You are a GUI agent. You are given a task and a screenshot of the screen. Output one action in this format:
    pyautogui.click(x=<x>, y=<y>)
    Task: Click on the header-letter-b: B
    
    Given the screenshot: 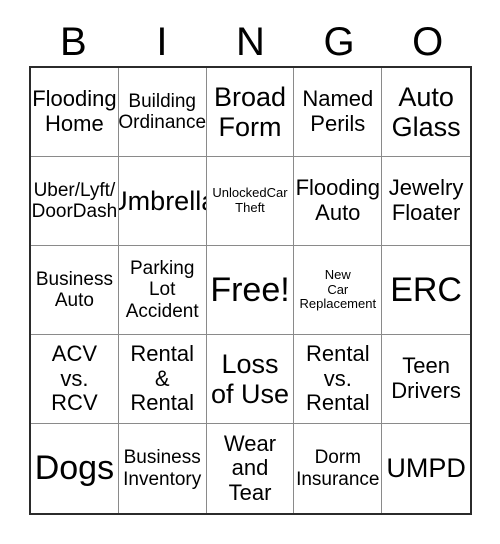 What is the action you would take?
    pyautogui.click(x=73, y=42)
    